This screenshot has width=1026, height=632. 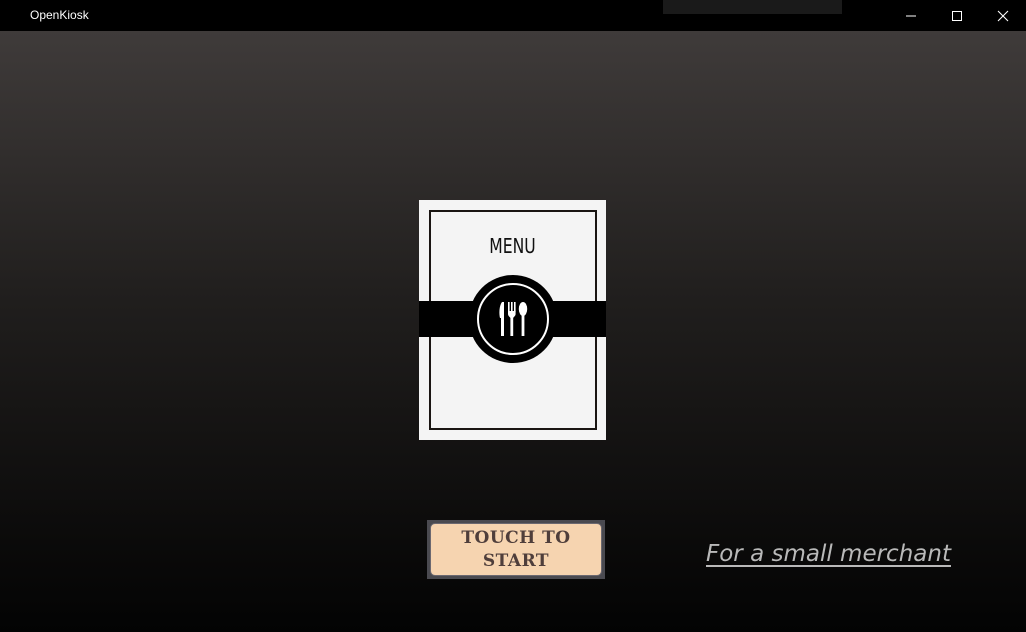 I want to click on menu-card-heading: MENU, so click(x=512, y=246).